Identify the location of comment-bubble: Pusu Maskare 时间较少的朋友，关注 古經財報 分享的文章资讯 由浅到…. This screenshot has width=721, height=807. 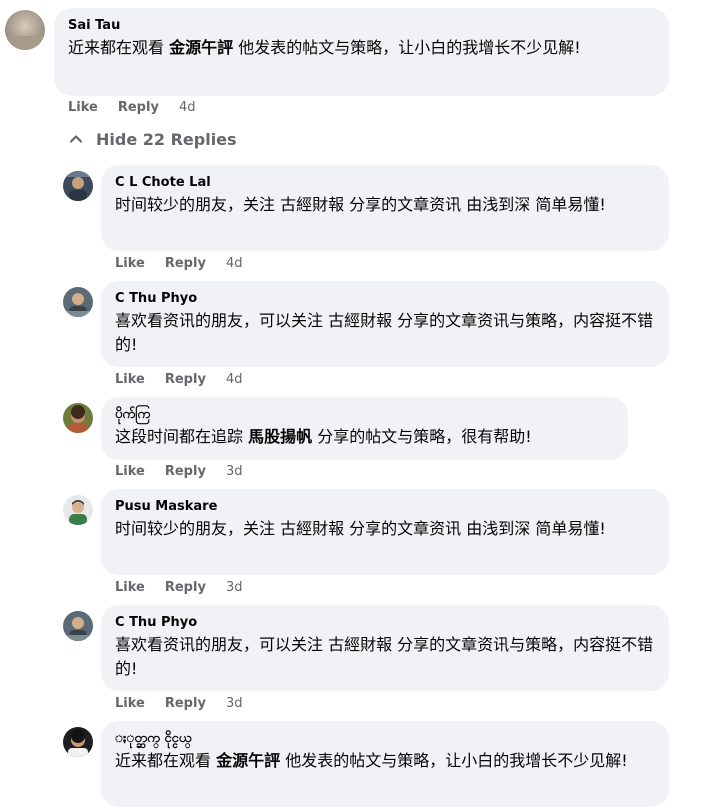
(385, 532).